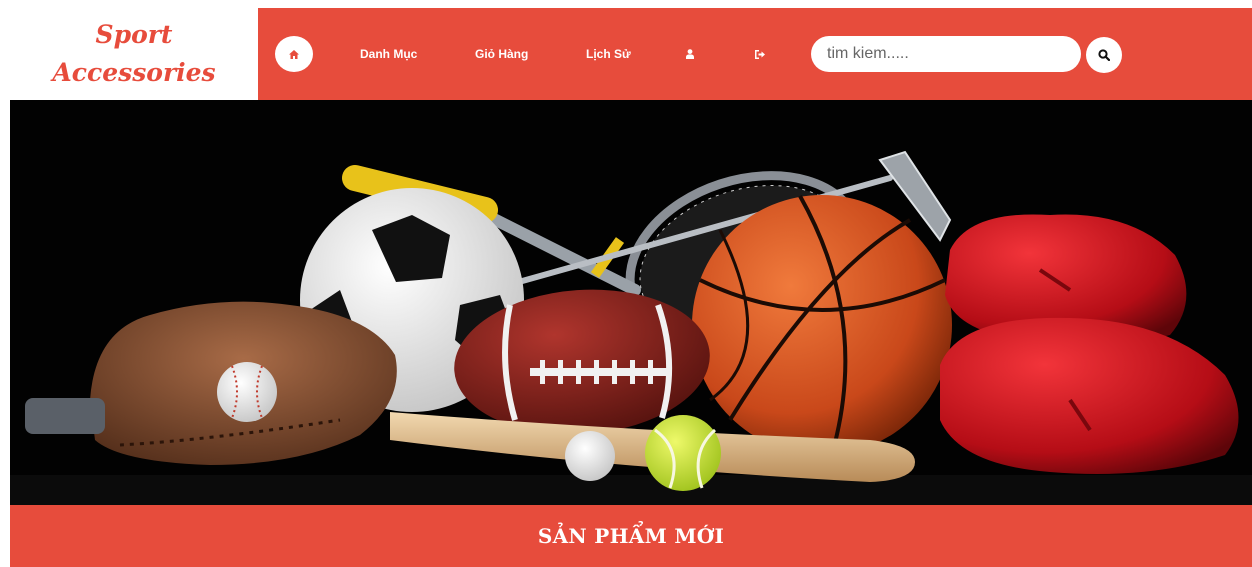 The width and height of the screenshot is (1252, 567). Describe the element at coordinates (690, 55) in the screenshot. I see `user-icon` at that location.